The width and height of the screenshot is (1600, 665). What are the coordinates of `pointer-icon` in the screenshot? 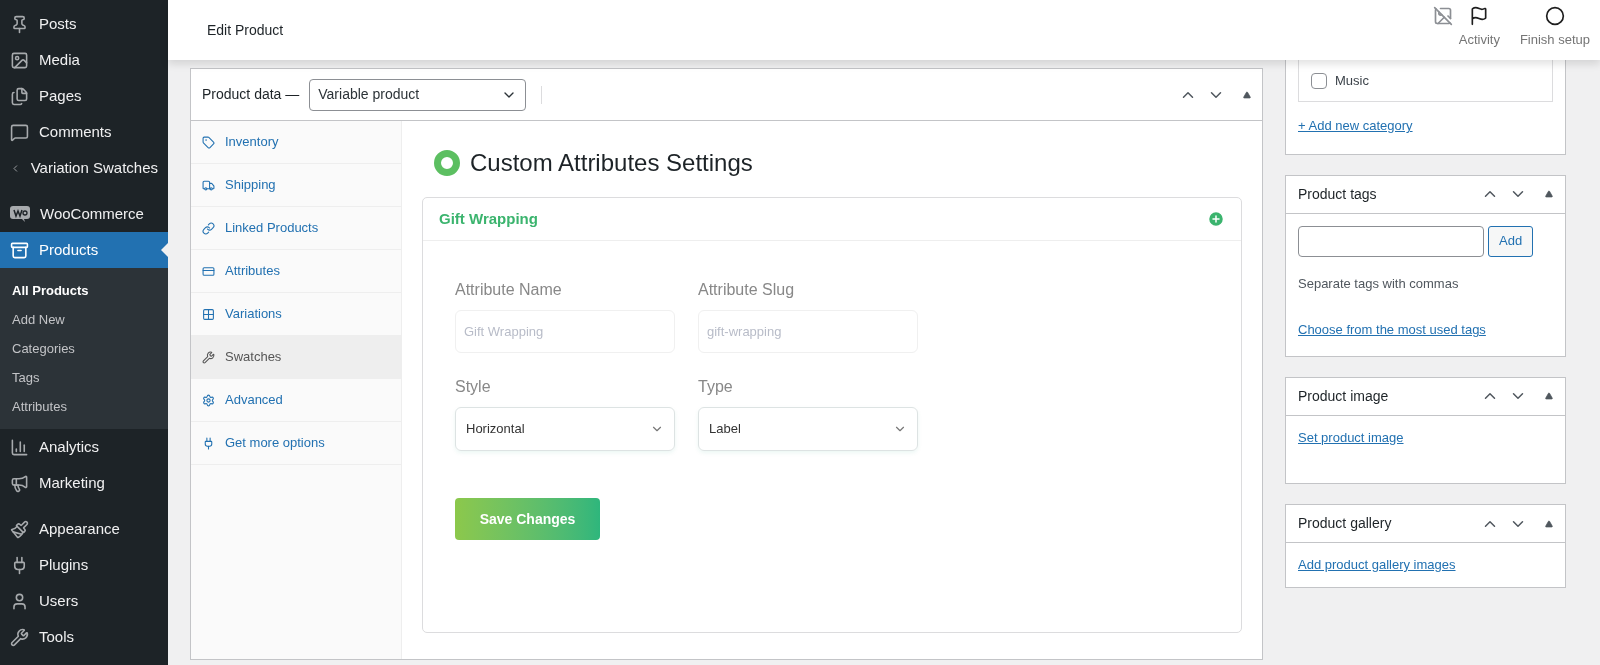 It's located at (164, 250).